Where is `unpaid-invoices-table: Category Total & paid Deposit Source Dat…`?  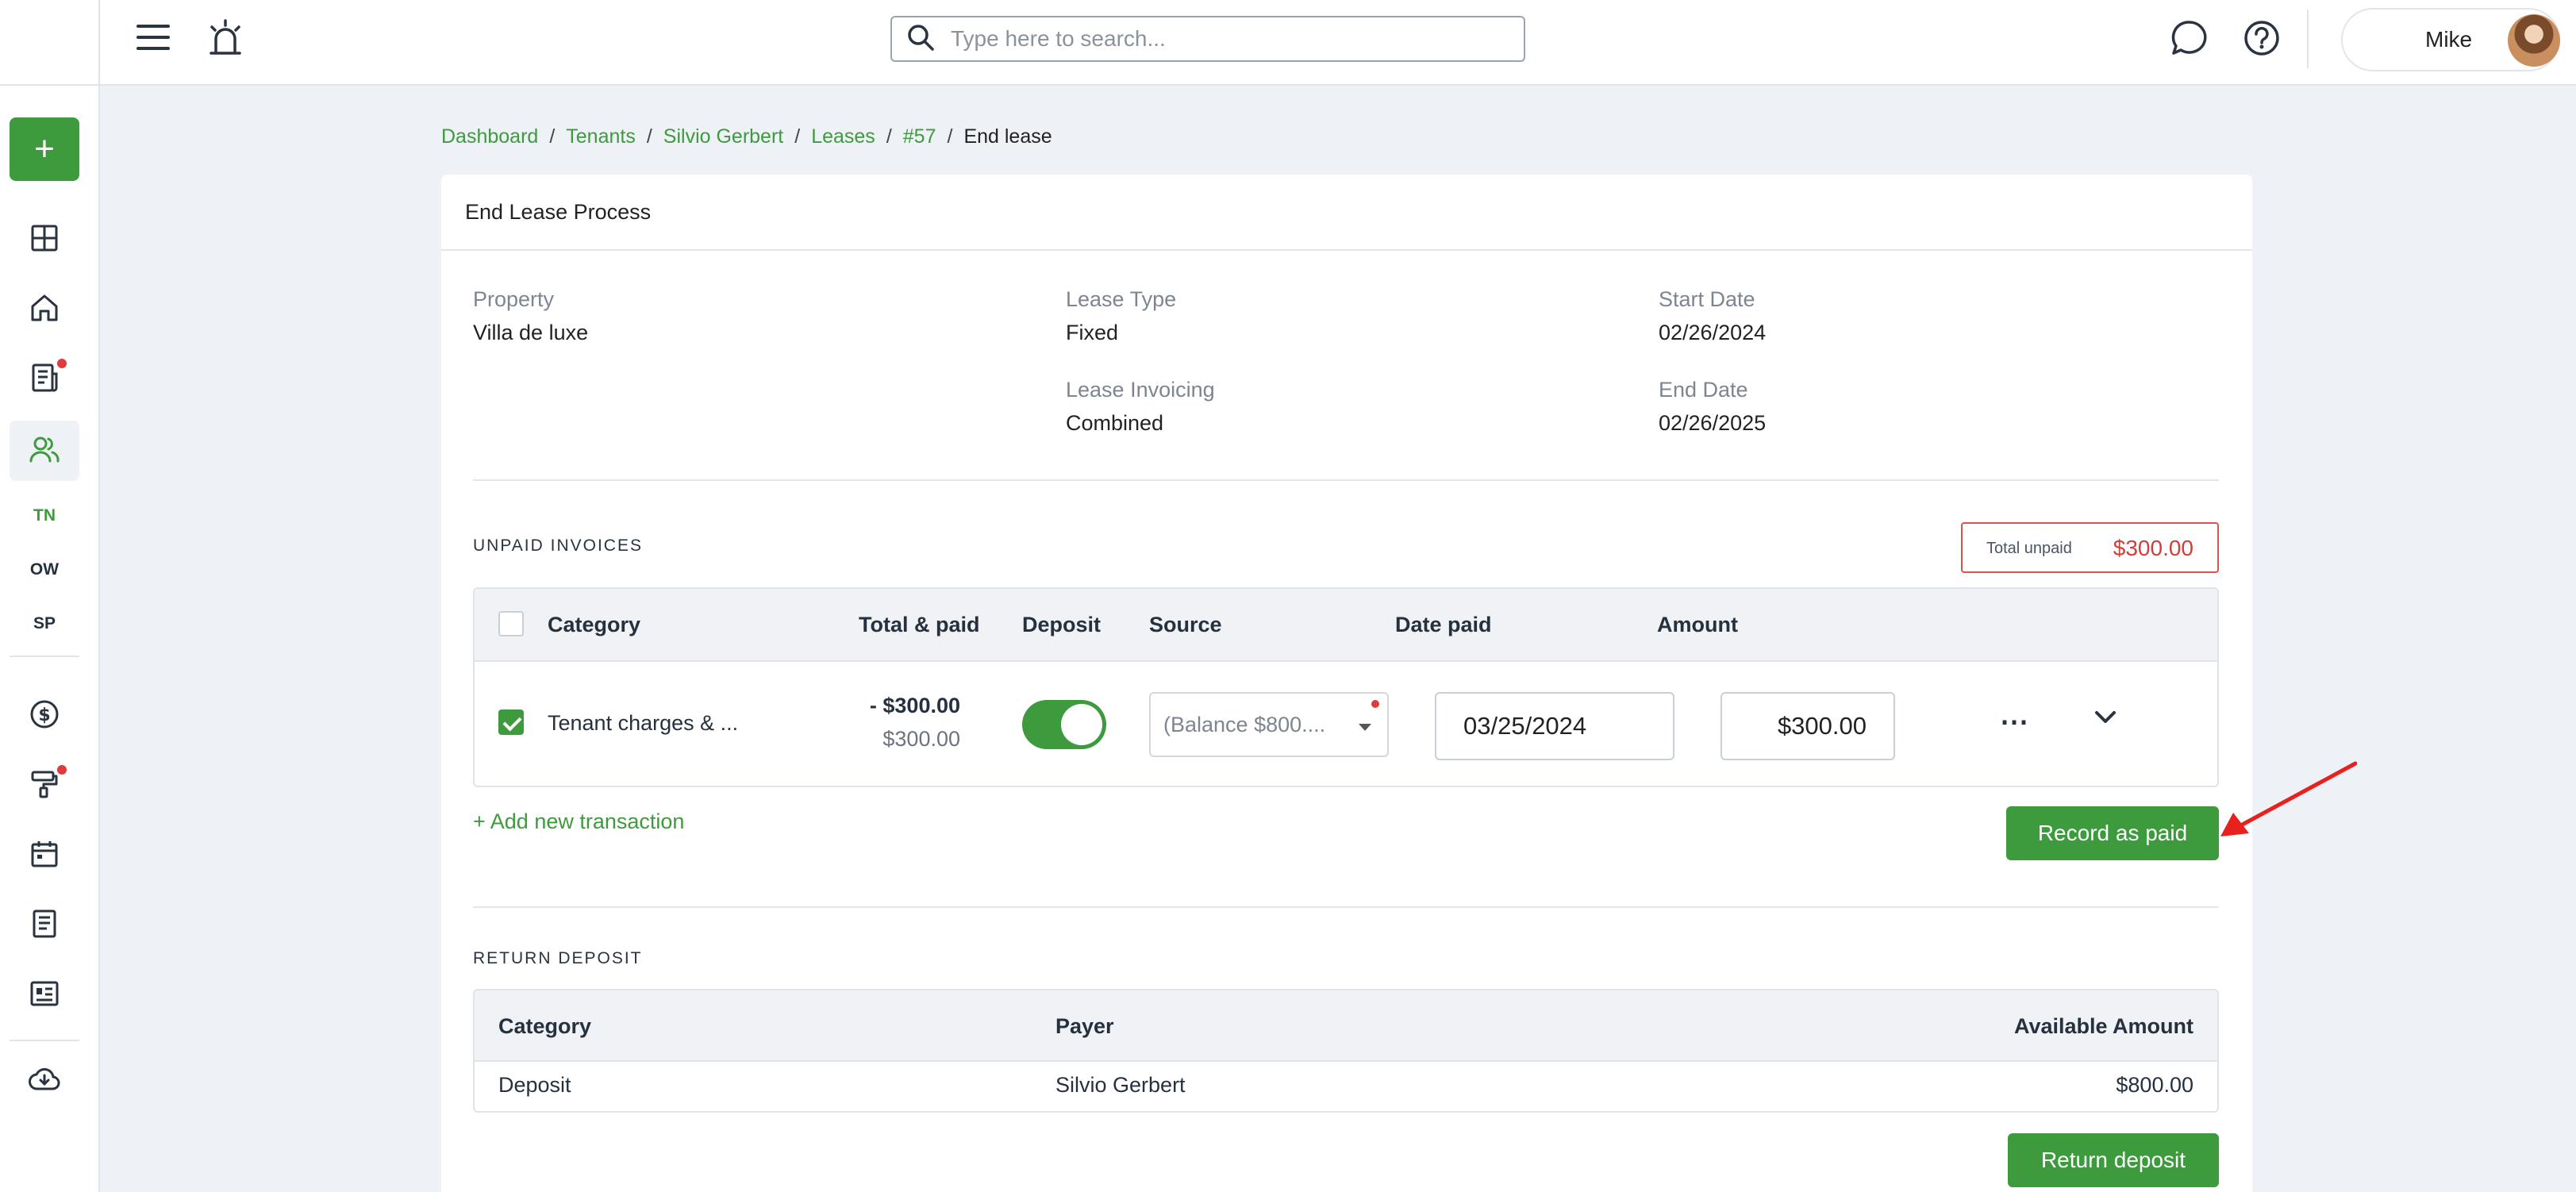
unpaid-invoices-table: Category Total & paid Deposit Source Dat… is located at coordinates (1346, 687).